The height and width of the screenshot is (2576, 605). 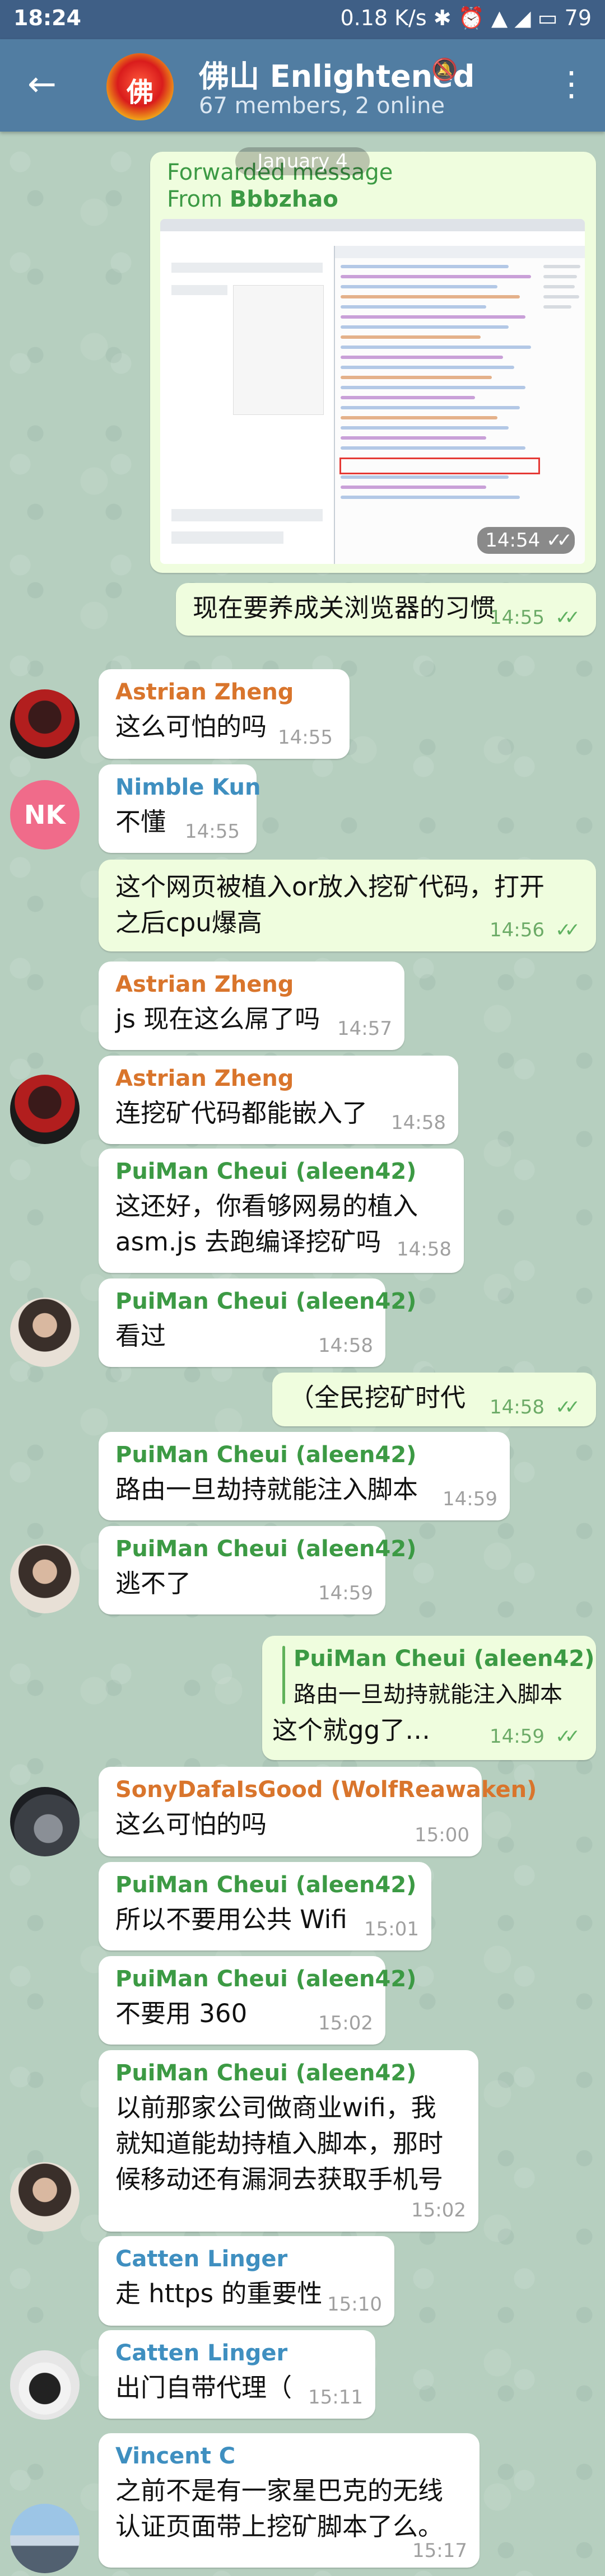 What do you see at coordinates (191, 727) in the screenshot?
I see `message-text: 这么可怕的吗` at bounding box center [191, 727].